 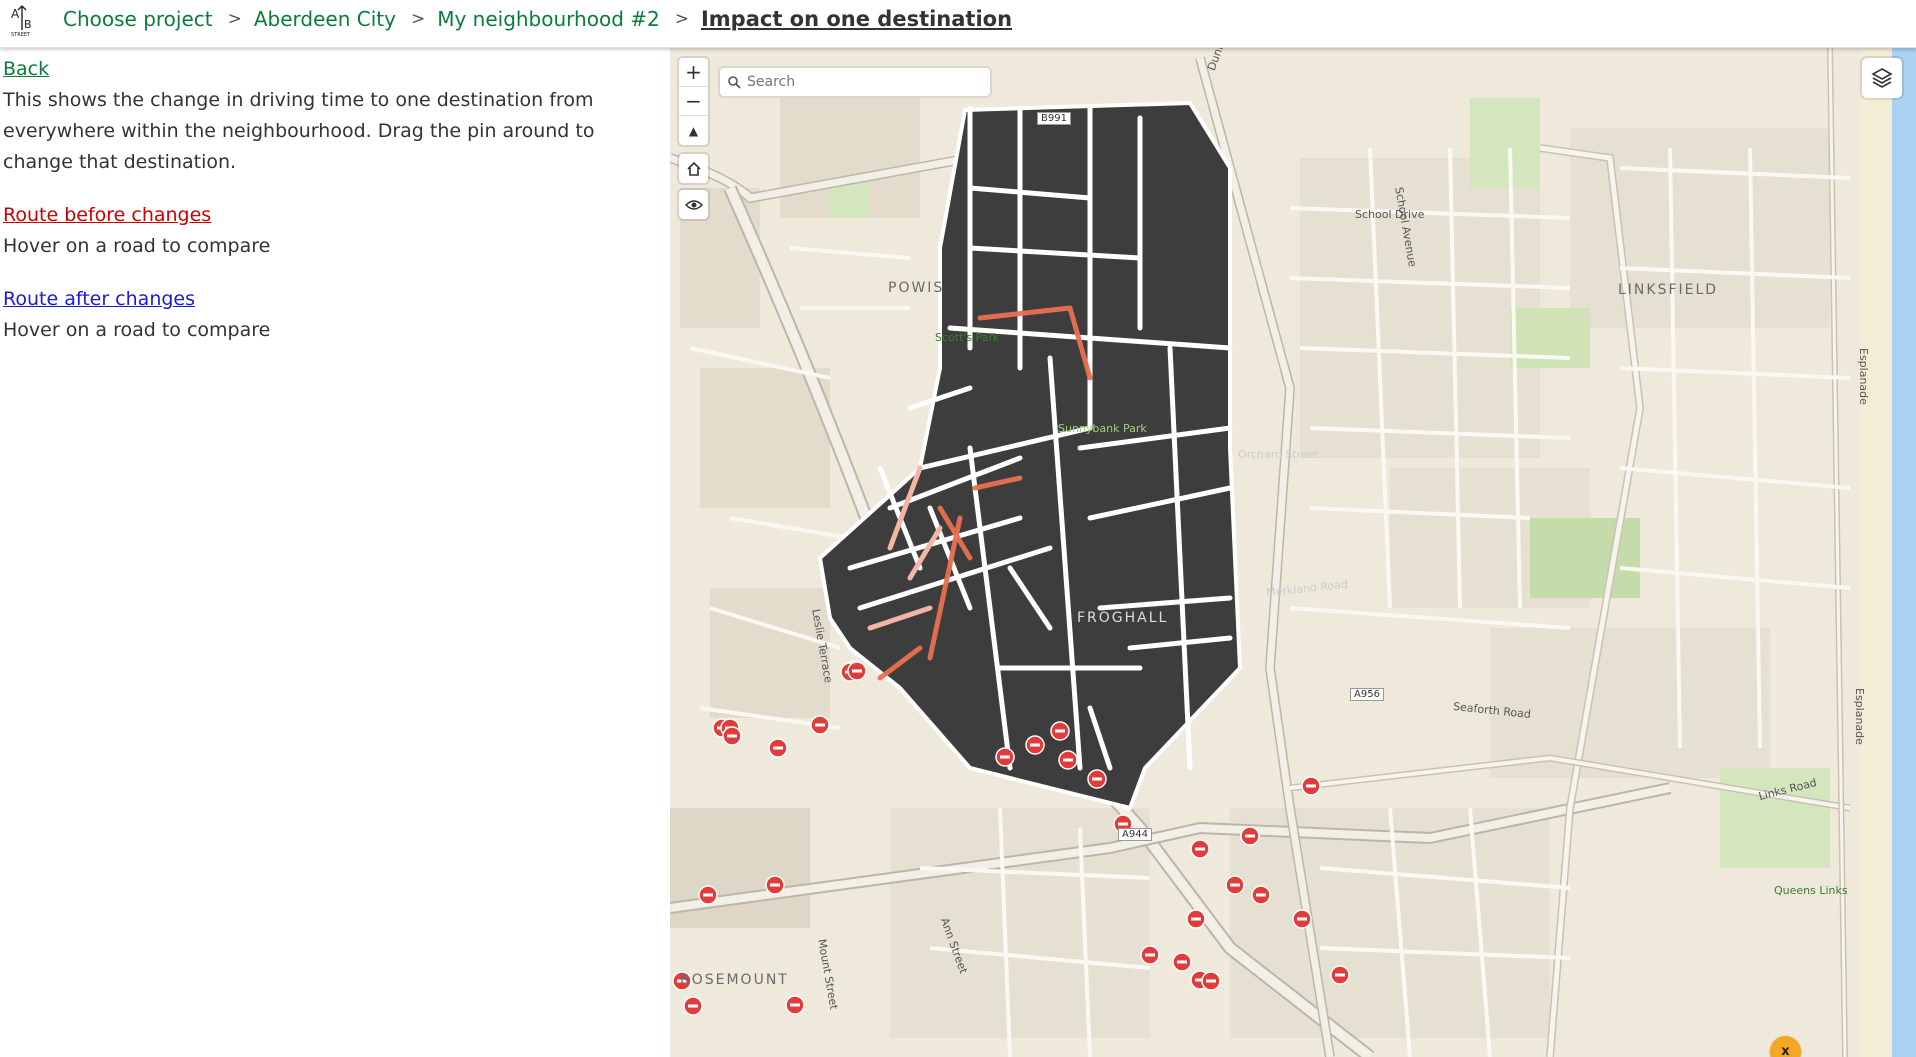 What do you see at coordinates (325, 19) in the screenshot?
I see `breadcrumb-aberdeen-city: Aberdeen City` at bounding box center [325, 19].